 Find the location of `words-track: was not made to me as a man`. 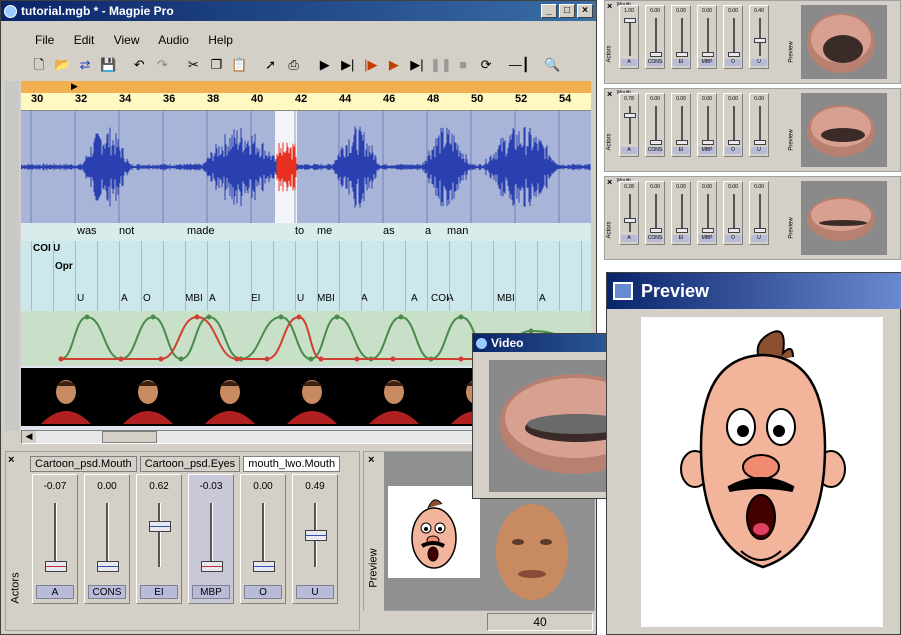

words-track: was not made to me as a man is located at coordinates (306, 232).